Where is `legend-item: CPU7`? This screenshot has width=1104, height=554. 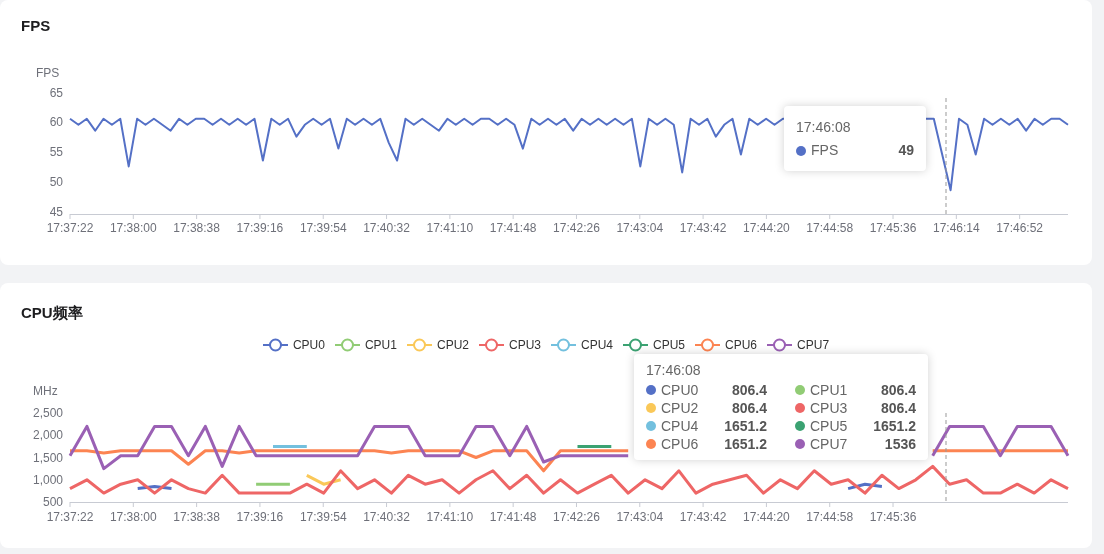 legend-item: CPU7 is located at coordinates (798, 345).